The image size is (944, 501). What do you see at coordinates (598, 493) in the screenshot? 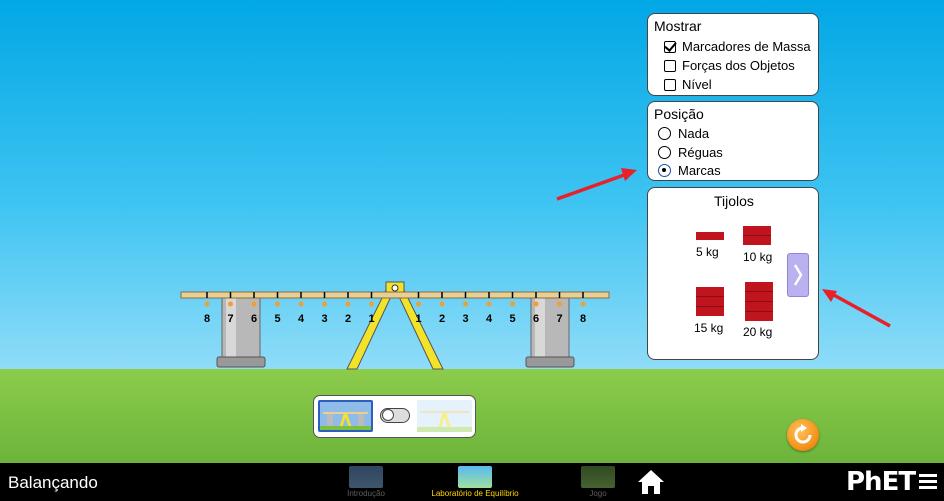
I see `tab-jogo-label: Jogo` at bounding box center [598, 493].